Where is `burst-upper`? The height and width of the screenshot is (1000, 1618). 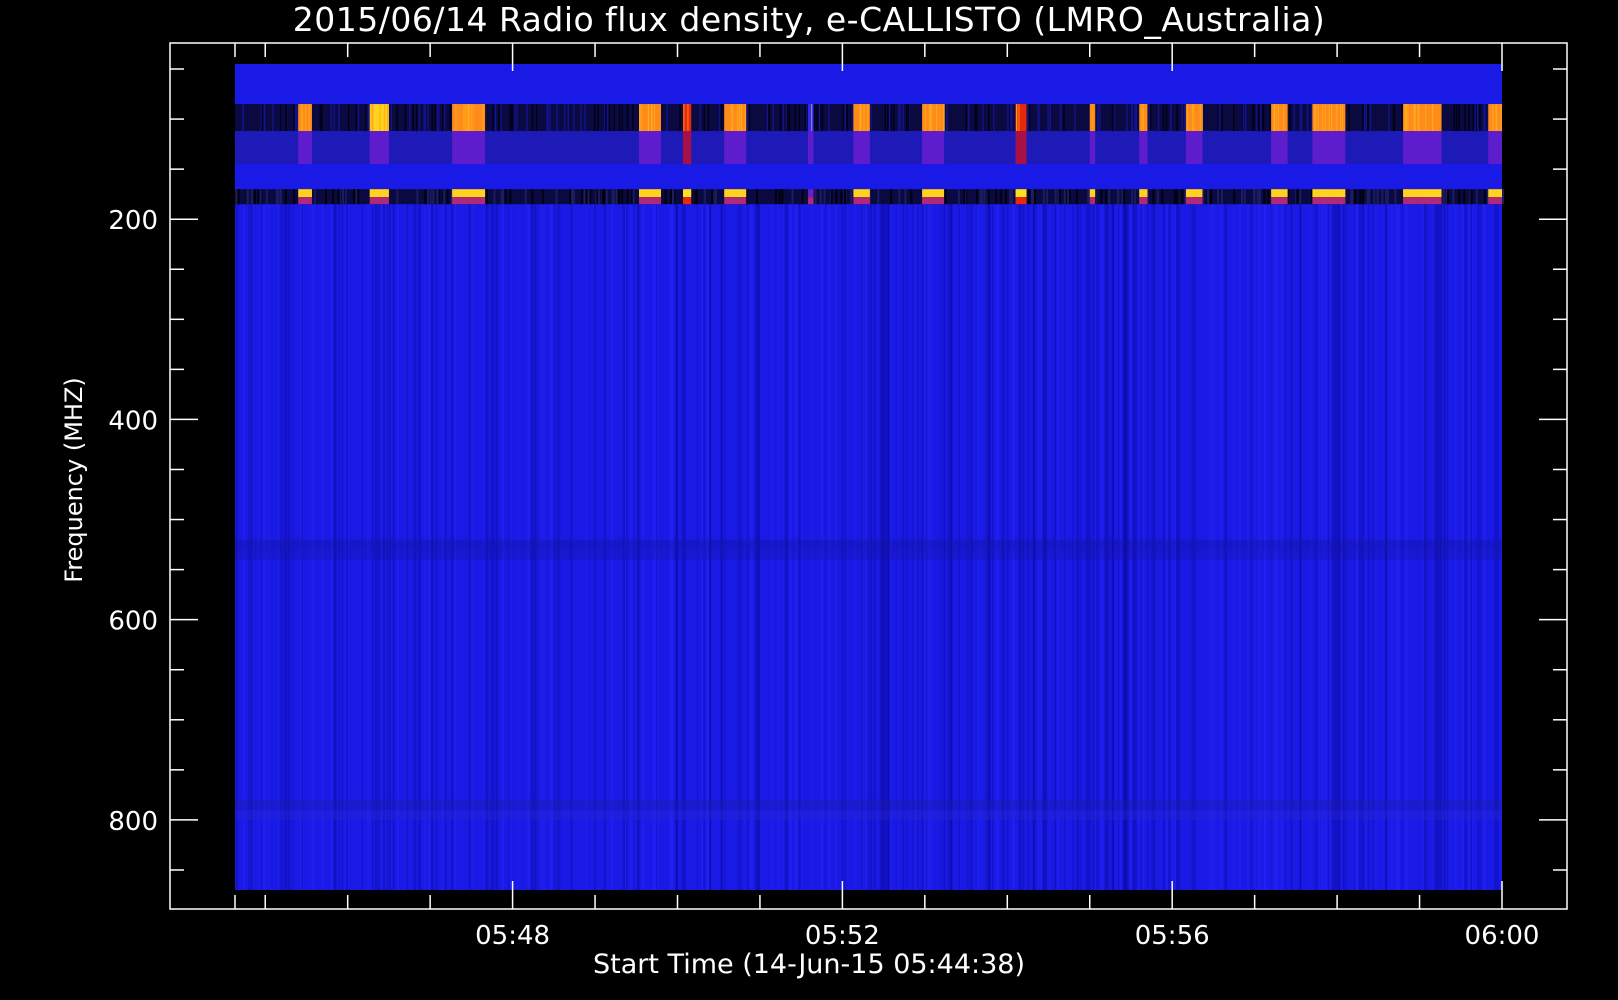 burst-upper is located at coordinates (1422, 118).